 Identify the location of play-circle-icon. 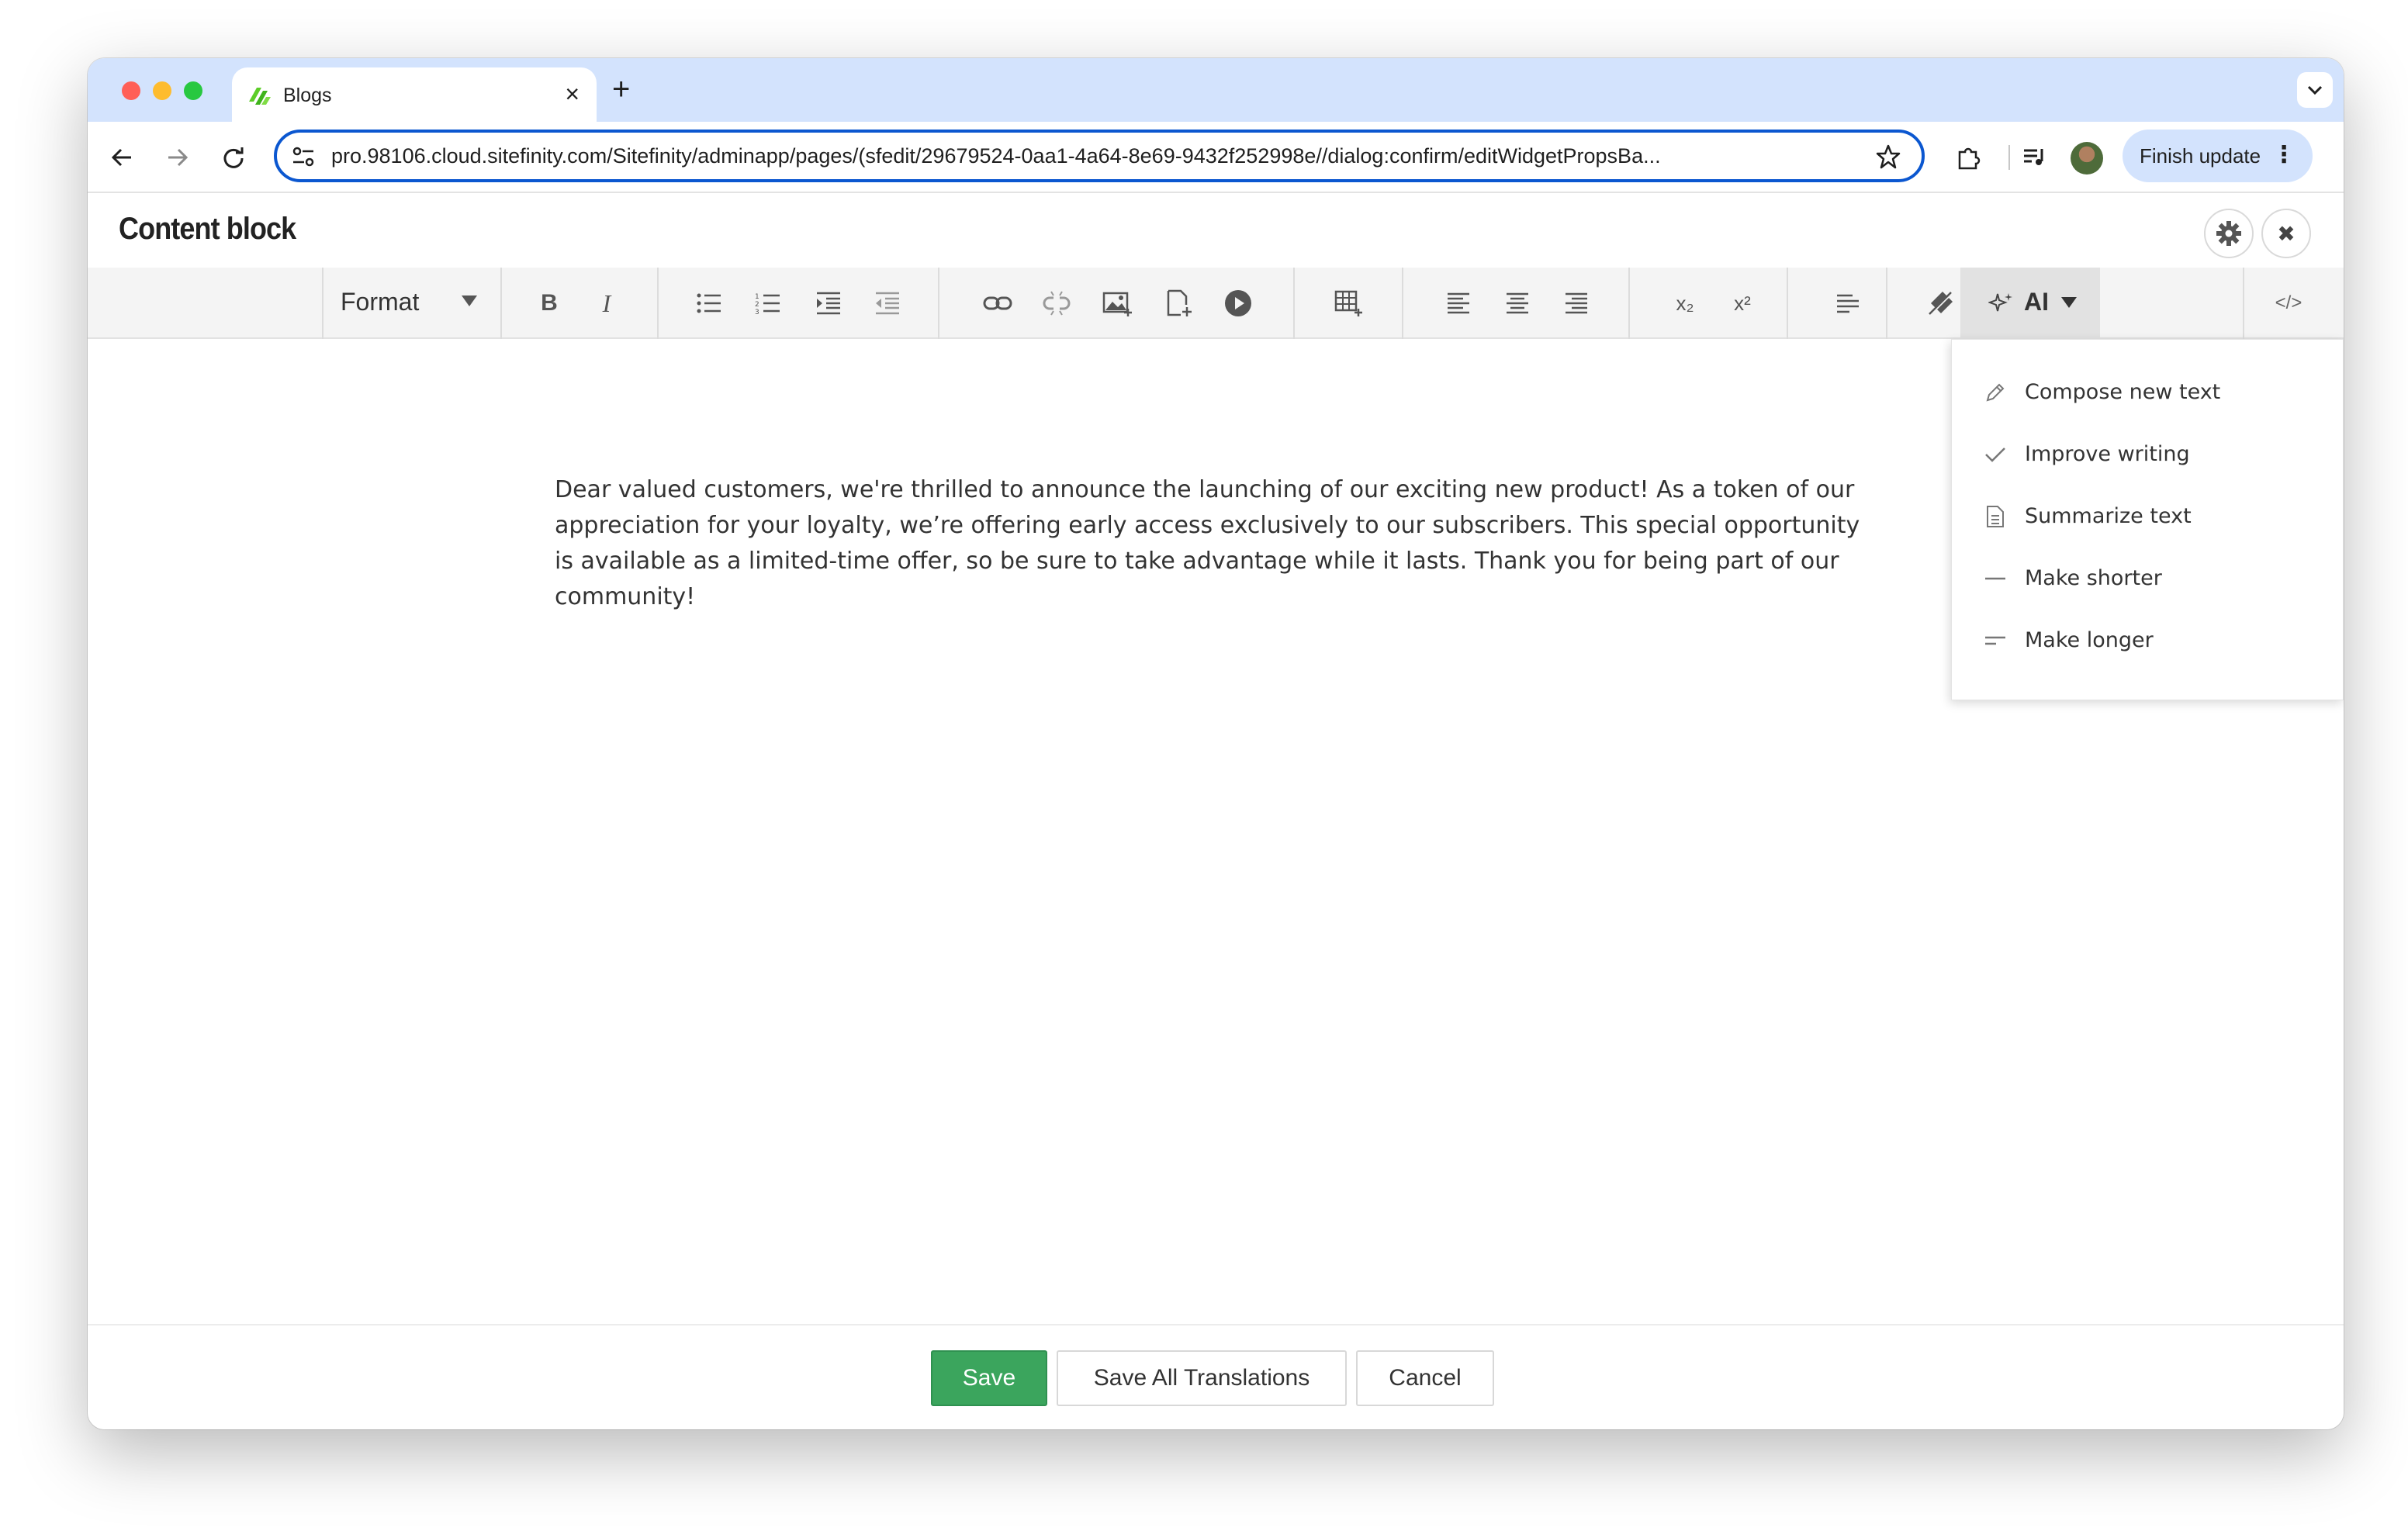
(1238, 303).